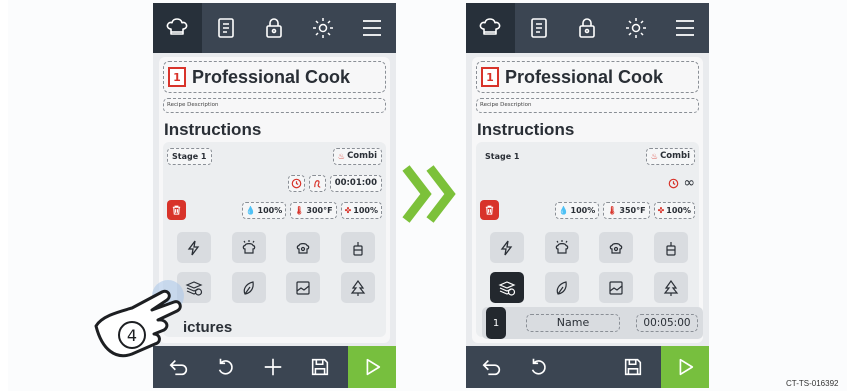  Describe the element at coordinates (573, 323) in the screenshot. I see `step-name-field: Name` at that location.